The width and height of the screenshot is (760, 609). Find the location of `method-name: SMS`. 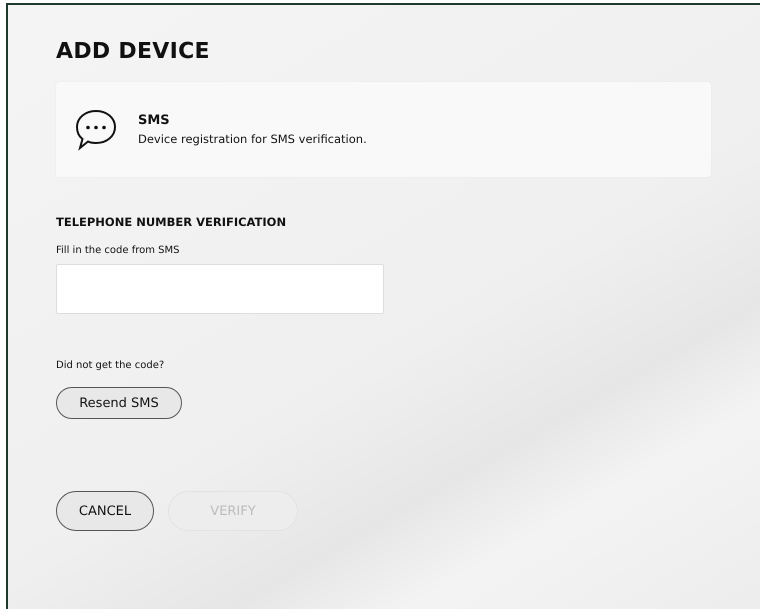

method-name: SMS is located at coordinates (154, 120).